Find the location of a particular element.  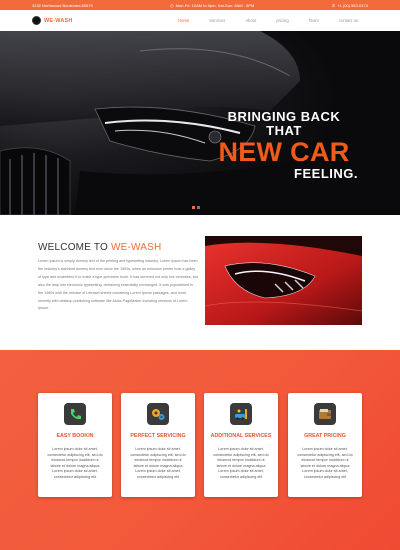

address-item: 3232 Northwood Boulevard,60679 is located at coordinates (62, 5).